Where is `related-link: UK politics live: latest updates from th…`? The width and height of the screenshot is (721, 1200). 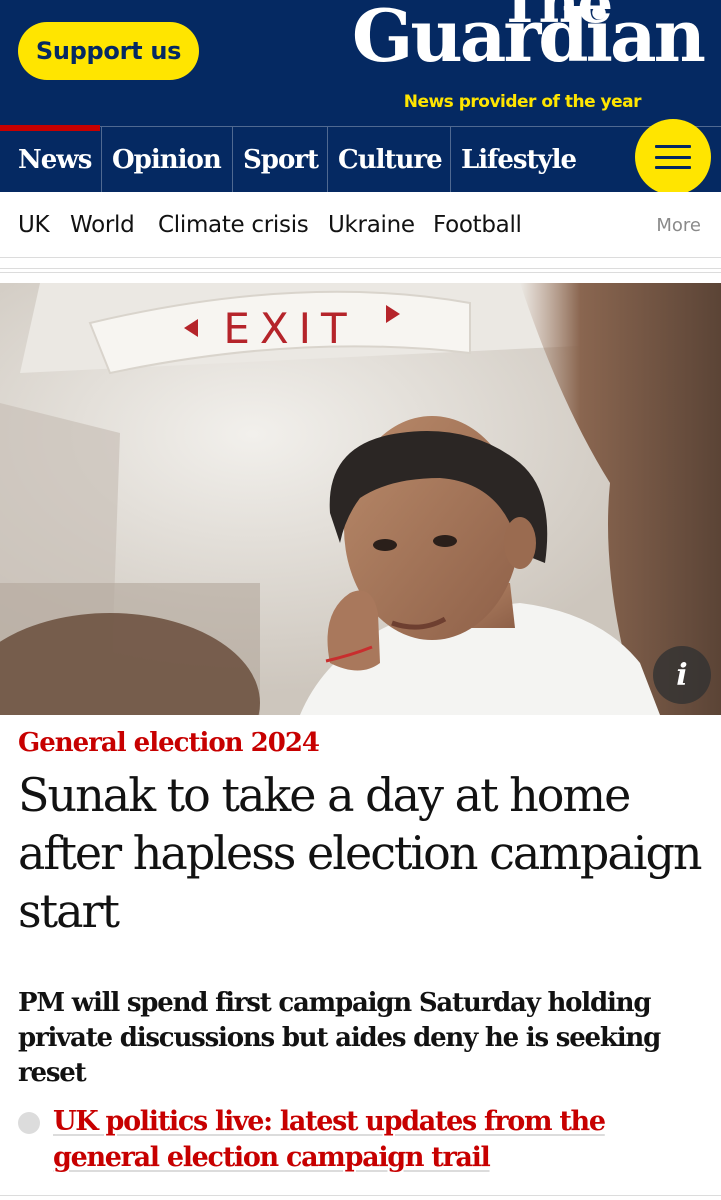 related-link: UK politics live: latest updates from th… is located at coordinates (363, 1140).